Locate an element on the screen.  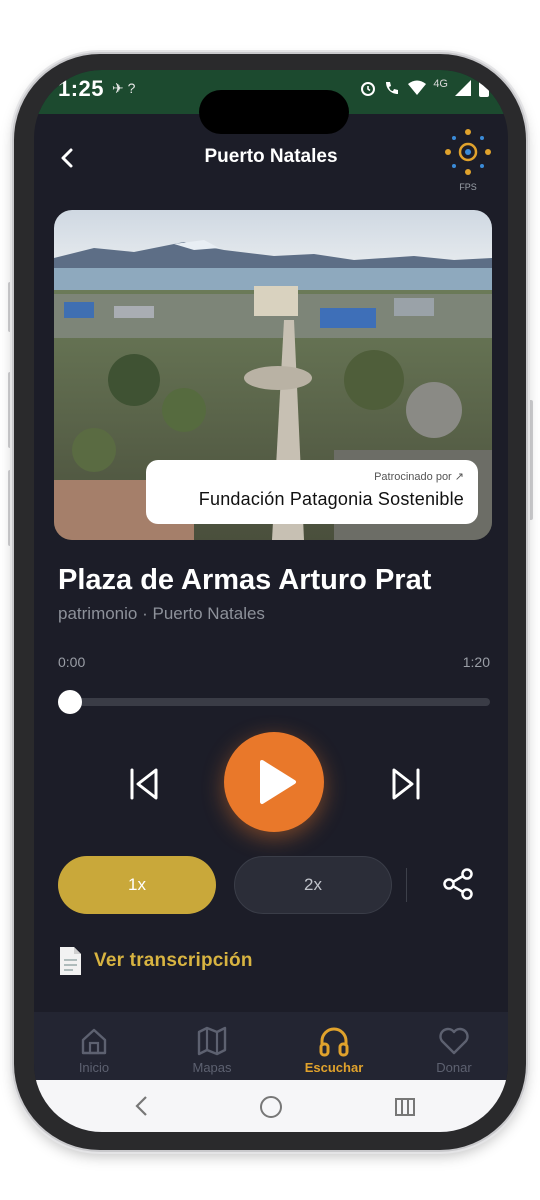
system-back-icon is located at coordinates (142, 1106).